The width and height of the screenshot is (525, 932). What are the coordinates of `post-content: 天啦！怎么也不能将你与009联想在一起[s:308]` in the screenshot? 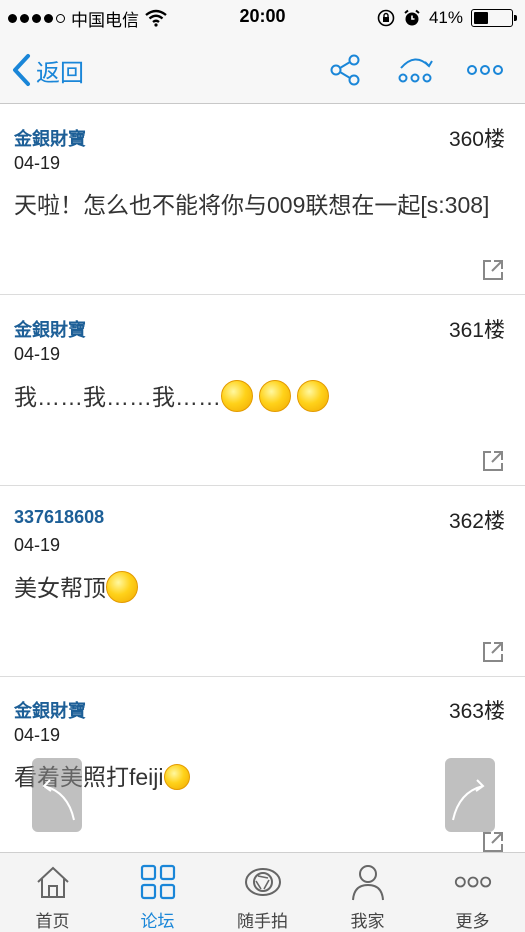 It's located at (252, 205).